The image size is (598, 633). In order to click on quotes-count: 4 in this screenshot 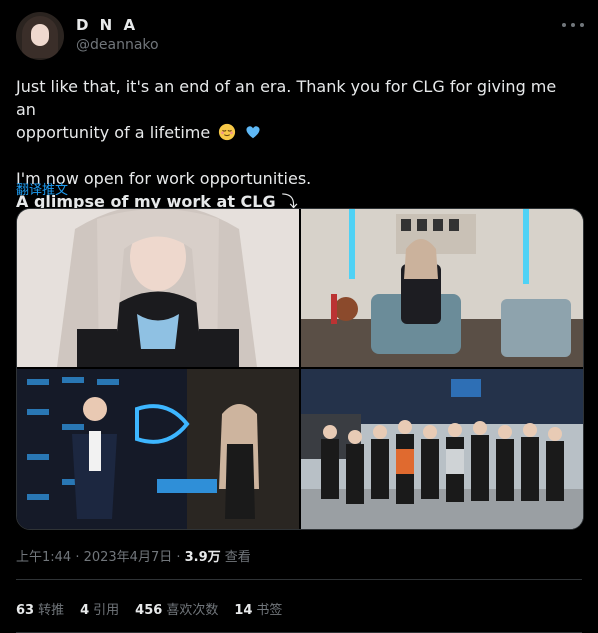, I will do `click(85, 610)`.